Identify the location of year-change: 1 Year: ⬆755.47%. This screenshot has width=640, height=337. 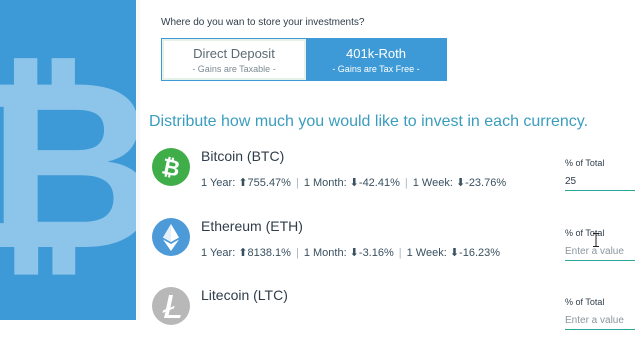
(246, 183).